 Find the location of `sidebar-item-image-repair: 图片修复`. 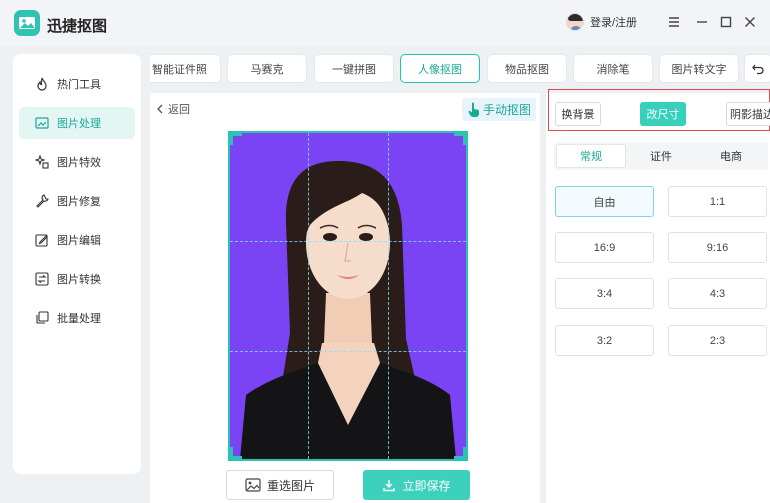

sidebar-item-image-repair: 图片修复 is located at coordinates (77, 201).